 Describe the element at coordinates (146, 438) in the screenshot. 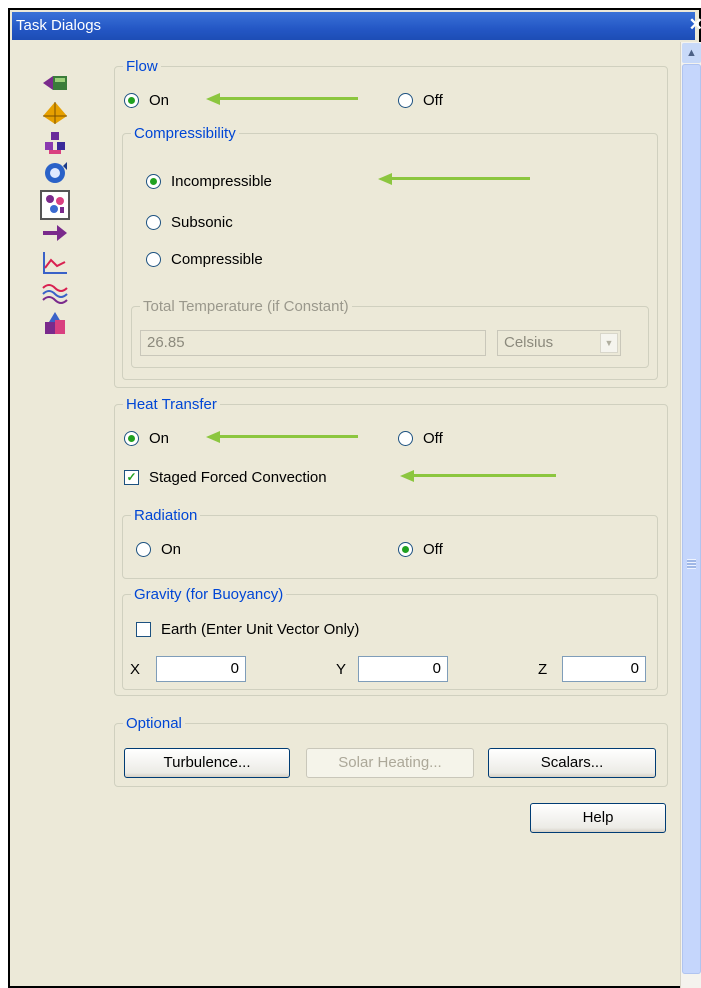

I see `heat-transfer-on-radio: On` at that location.